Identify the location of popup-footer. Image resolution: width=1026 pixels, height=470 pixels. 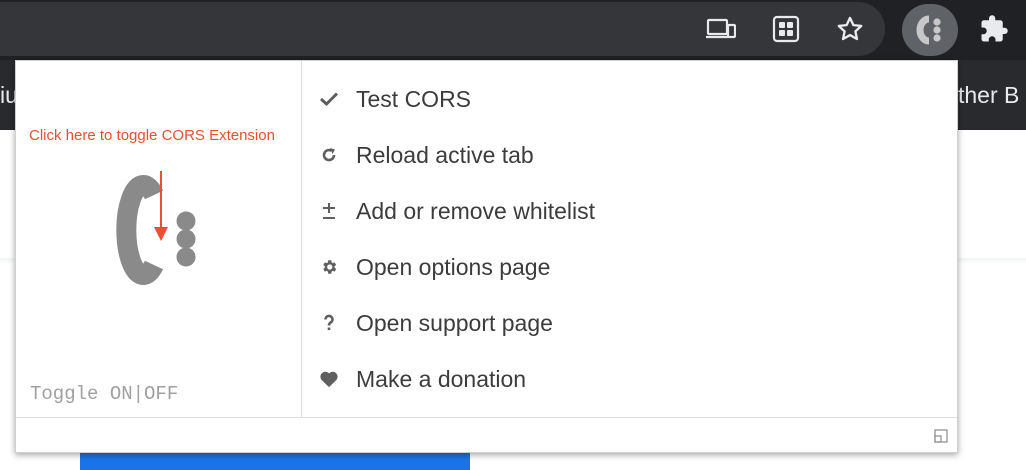
(486, 435).